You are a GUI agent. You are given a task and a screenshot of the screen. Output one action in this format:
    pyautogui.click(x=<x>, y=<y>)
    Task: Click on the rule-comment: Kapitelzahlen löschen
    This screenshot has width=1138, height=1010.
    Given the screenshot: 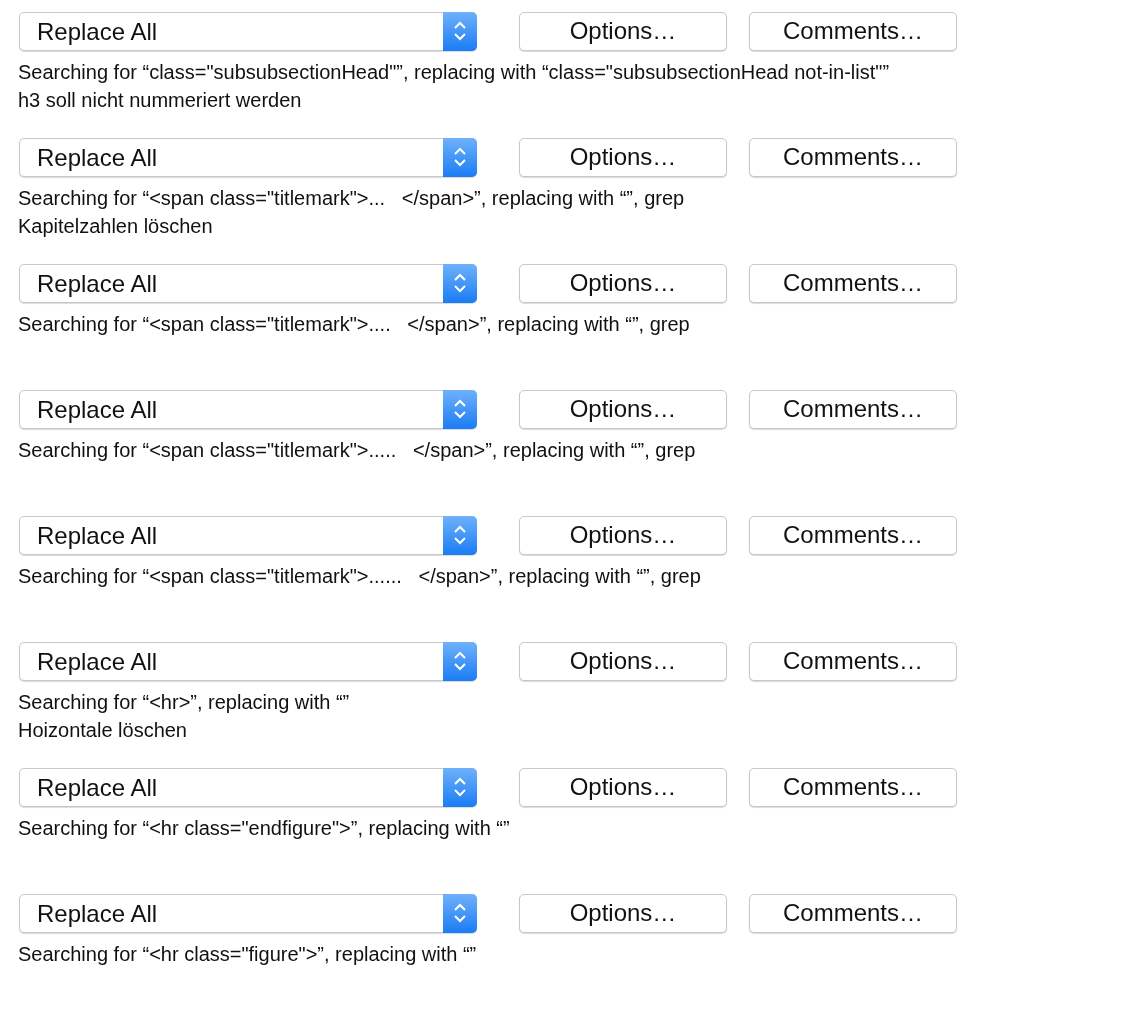 What is the action you would take?
    pyautogui.click(x=115, y=226)
    